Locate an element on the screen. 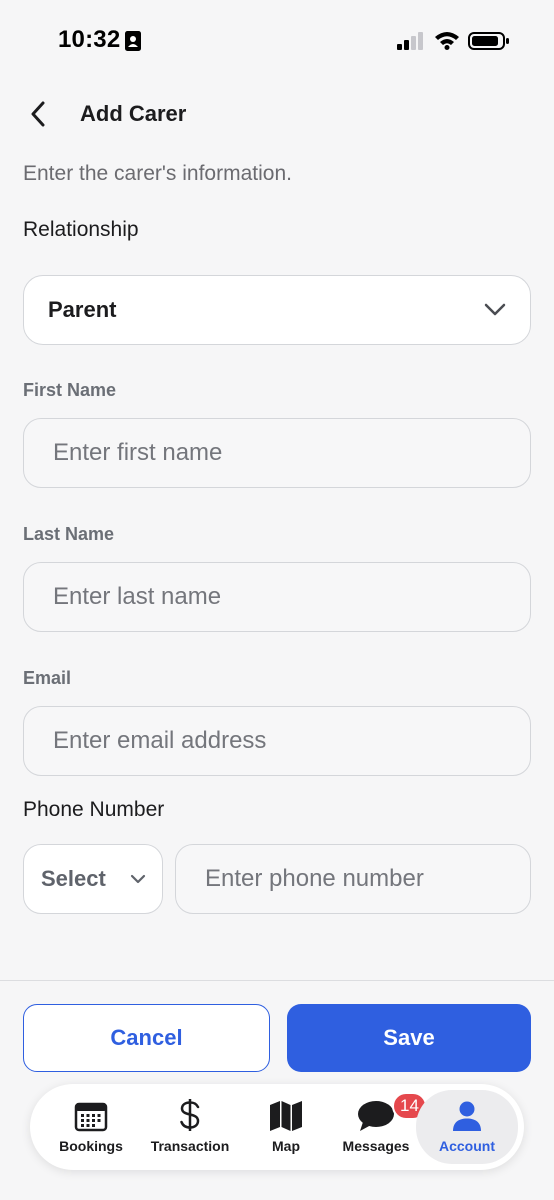 This screenshot has height=1200, width=554. country-code-select: Select is located at coordinates (93, 879).